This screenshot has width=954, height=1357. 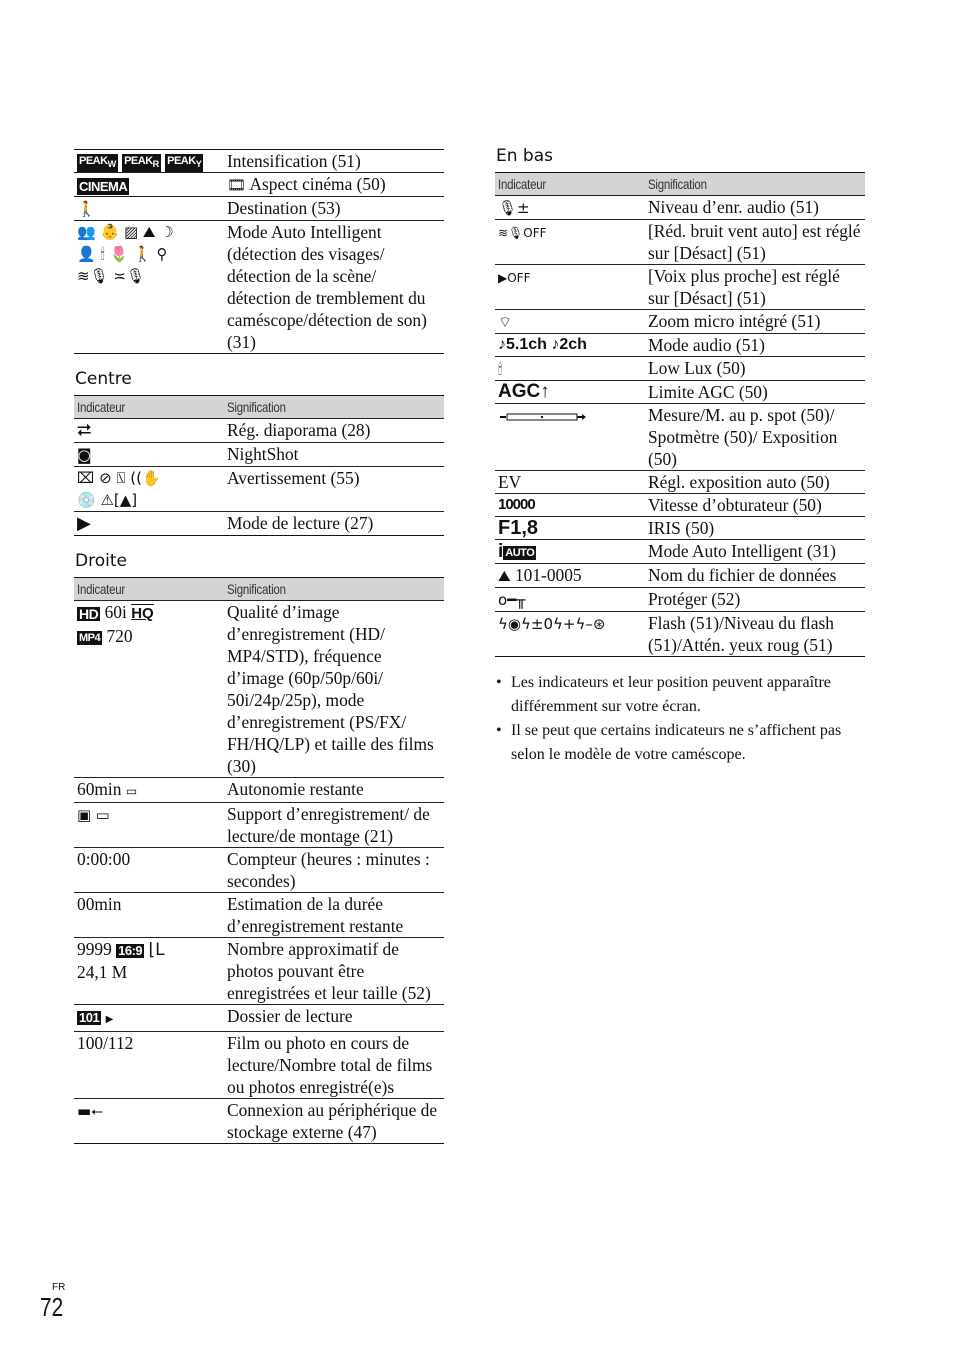 I want to click on meaning-cell: Protéger (52), so click(x=755, y=599).